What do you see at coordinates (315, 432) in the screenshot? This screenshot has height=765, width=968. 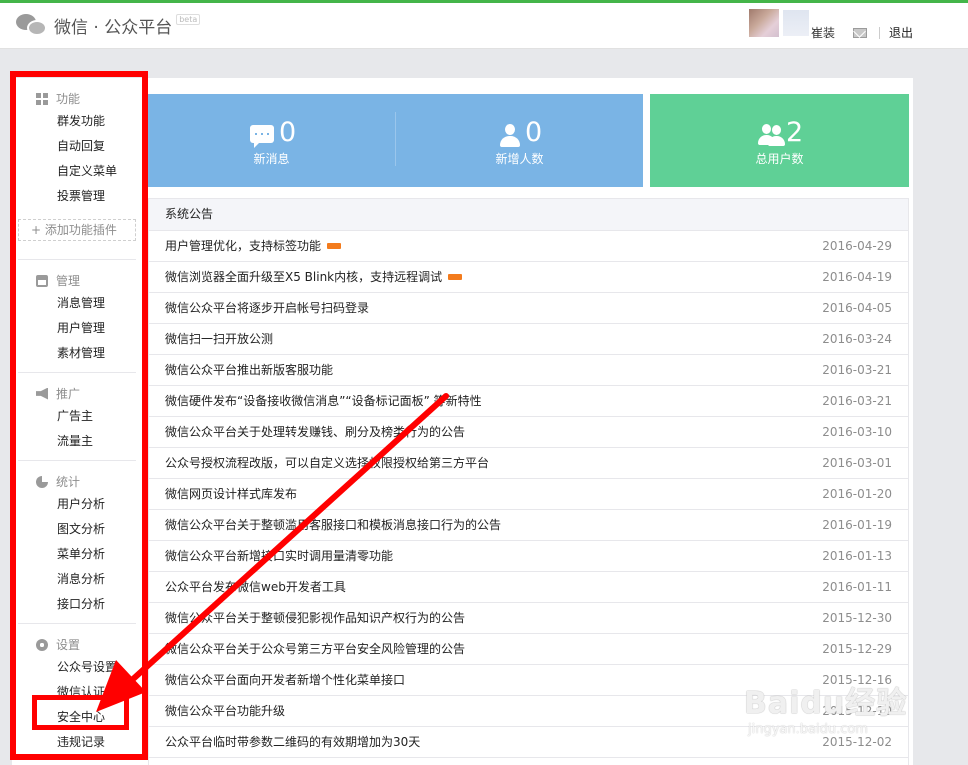 I see `announcement-link: 微信公众平台关于处理转发赚钱、刷分及榜类行为的公告` at bounding box center [315, 432].